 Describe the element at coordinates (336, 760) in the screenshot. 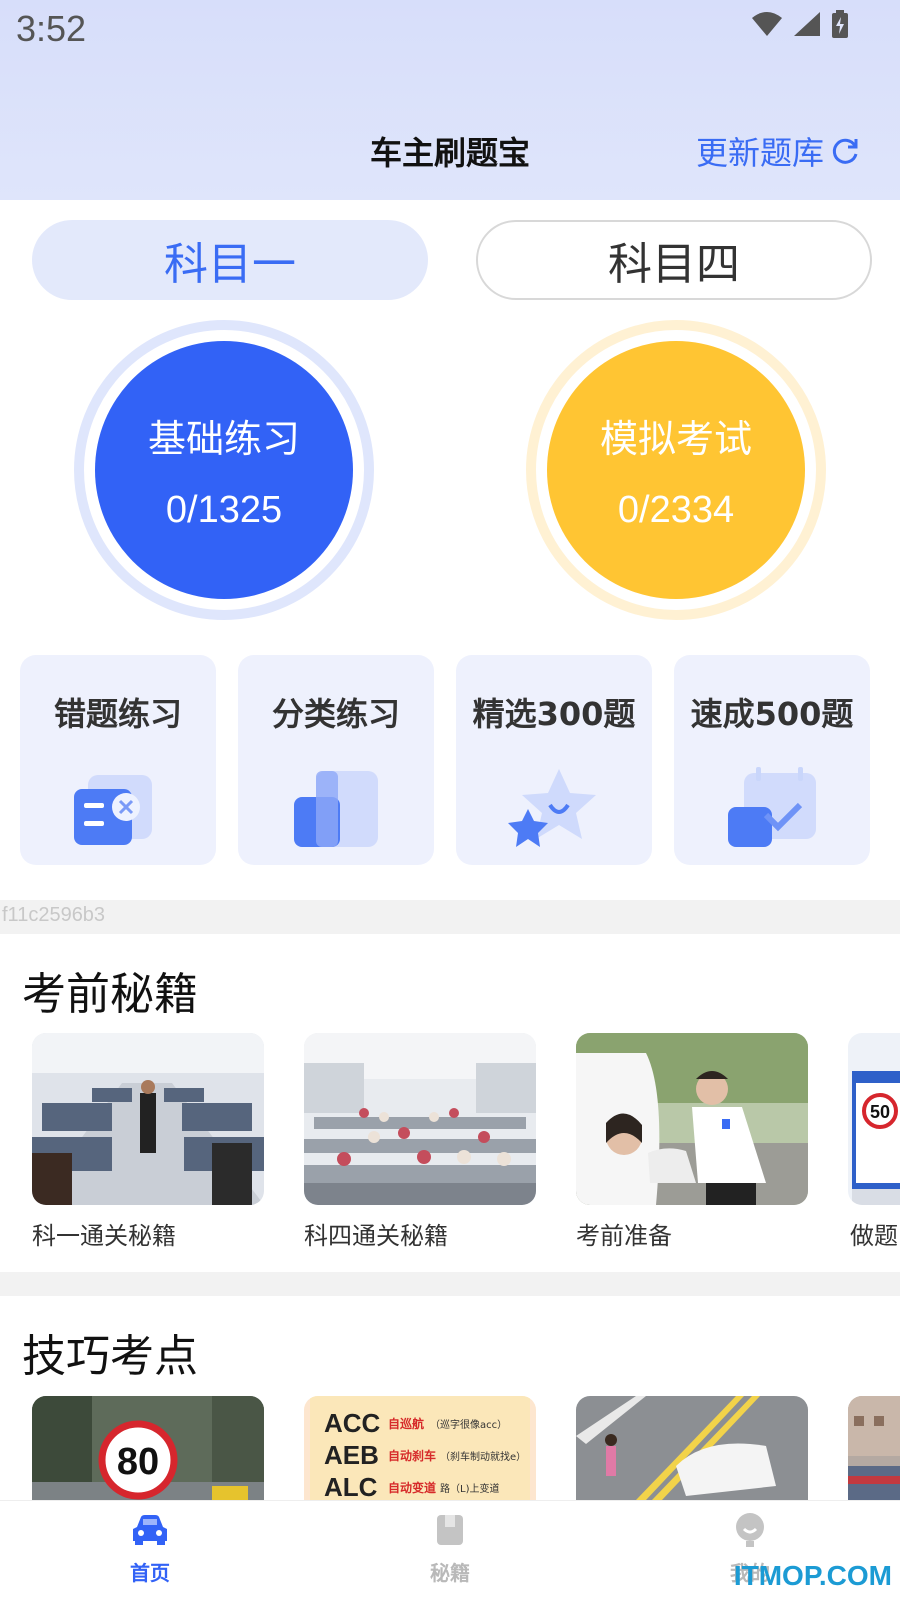

I see `category-practice-card: 分类练习` at that location.